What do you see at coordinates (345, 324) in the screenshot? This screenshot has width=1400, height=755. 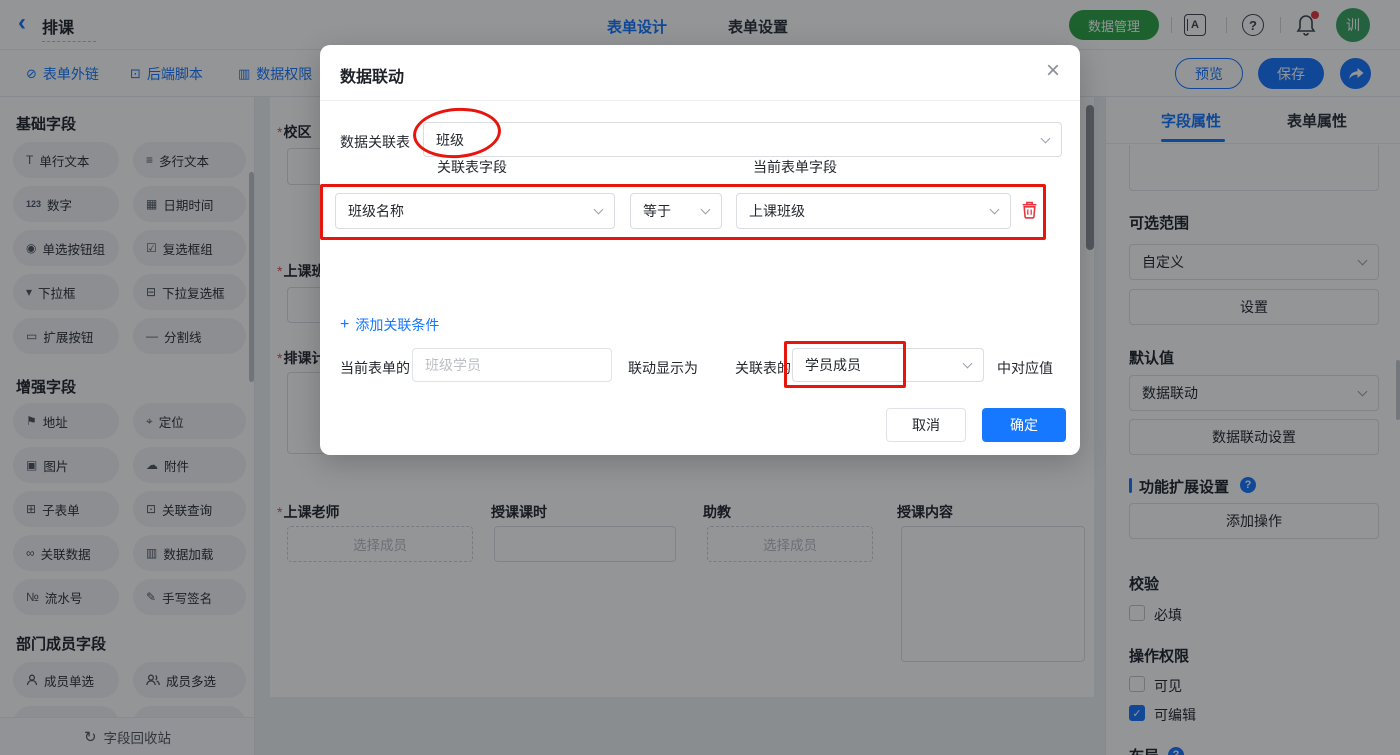 I see `plus-icon: +` at bounding box center [345, 324].